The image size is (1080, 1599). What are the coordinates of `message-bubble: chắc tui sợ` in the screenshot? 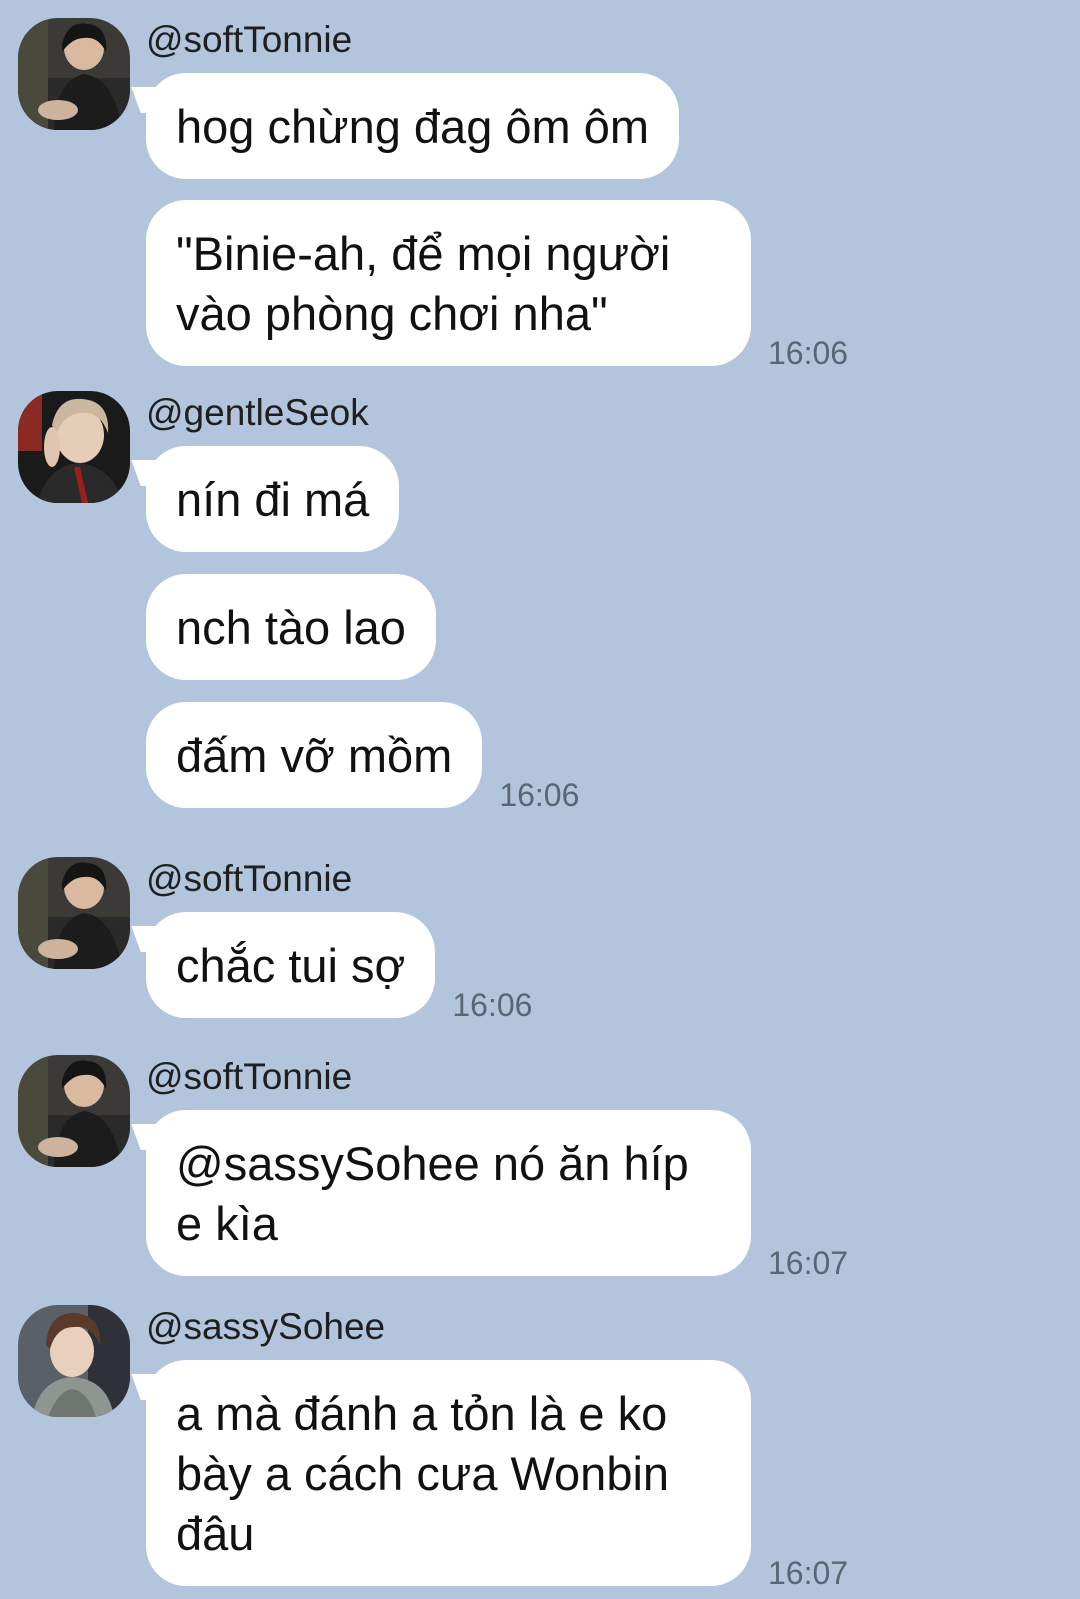 It's located at (291, 965).